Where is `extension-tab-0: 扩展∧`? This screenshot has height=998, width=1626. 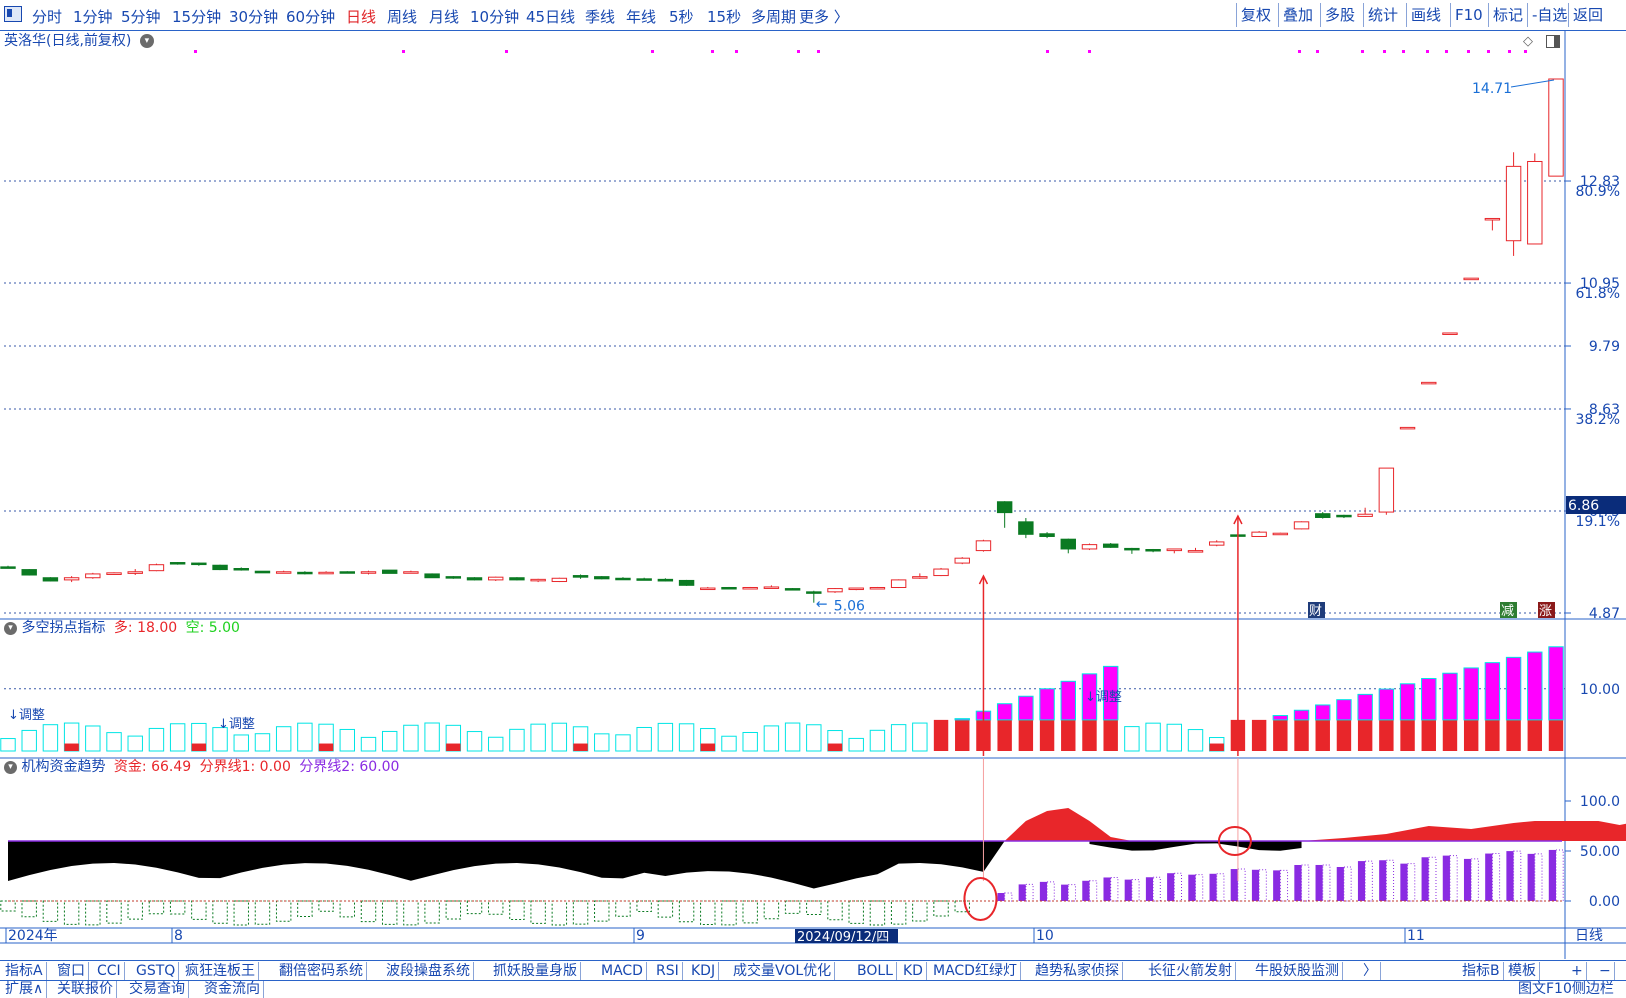
extension-tab-0: 扩展∧ is located at coordinates (25, 989).